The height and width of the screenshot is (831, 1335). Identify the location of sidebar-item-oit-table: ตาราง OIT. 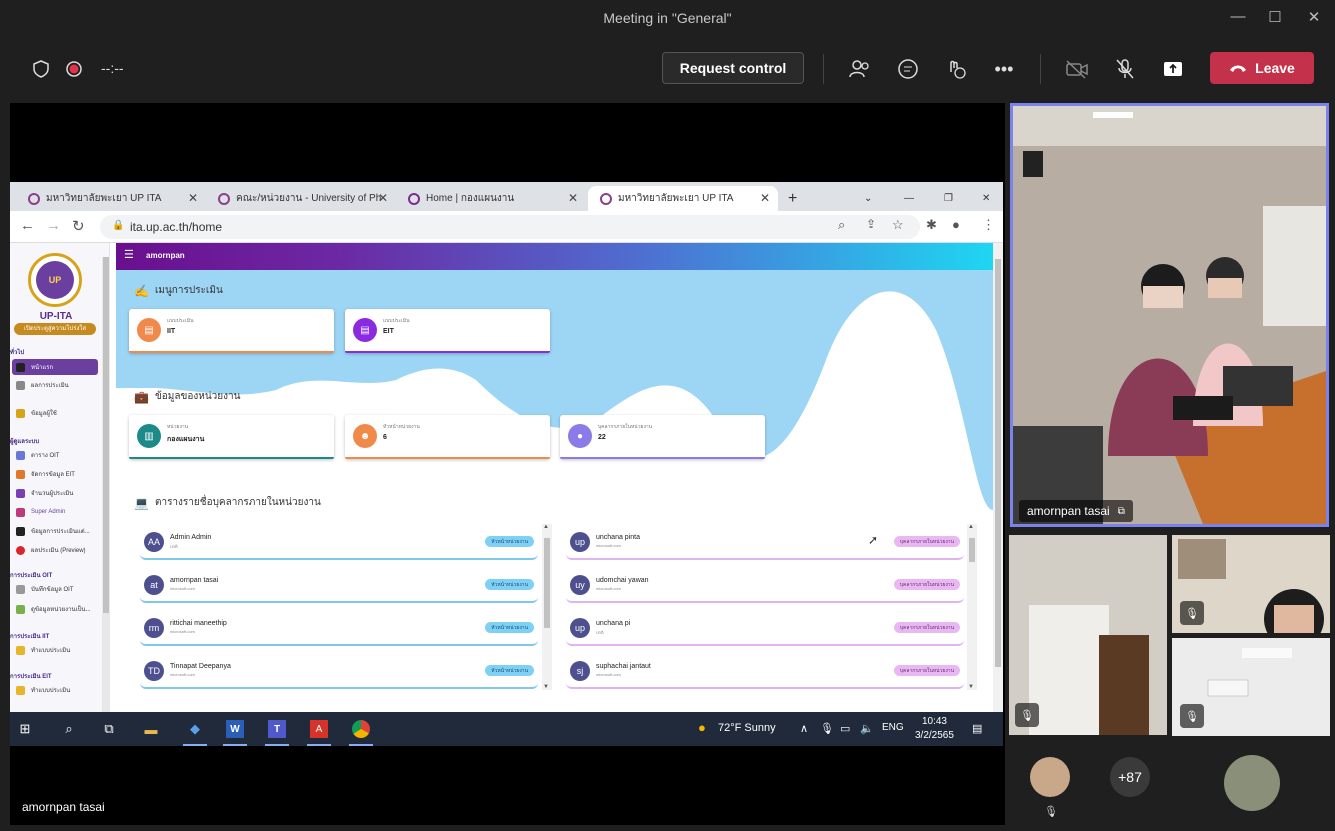
(55, 455).